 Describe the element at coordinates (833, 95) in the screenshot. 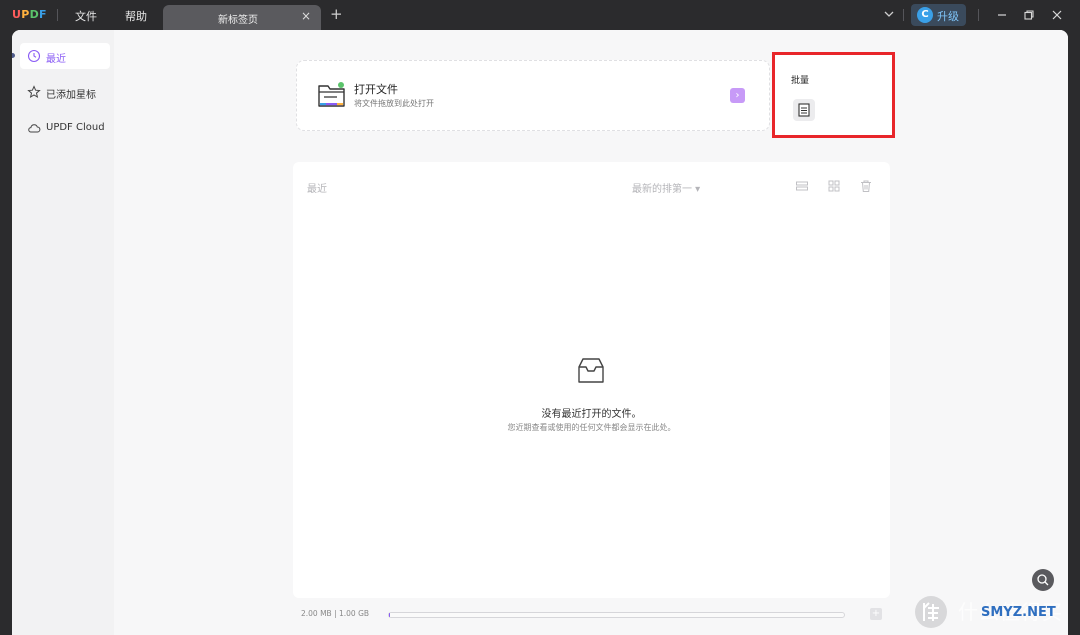

I see `batch-panel: 批量` at that location.